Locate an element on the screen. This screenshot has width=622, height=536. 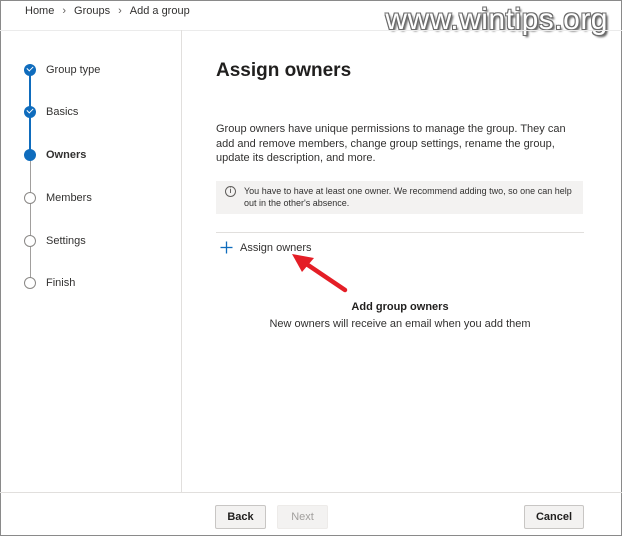
step-owners: Owners is located at coordinates (94, 155).